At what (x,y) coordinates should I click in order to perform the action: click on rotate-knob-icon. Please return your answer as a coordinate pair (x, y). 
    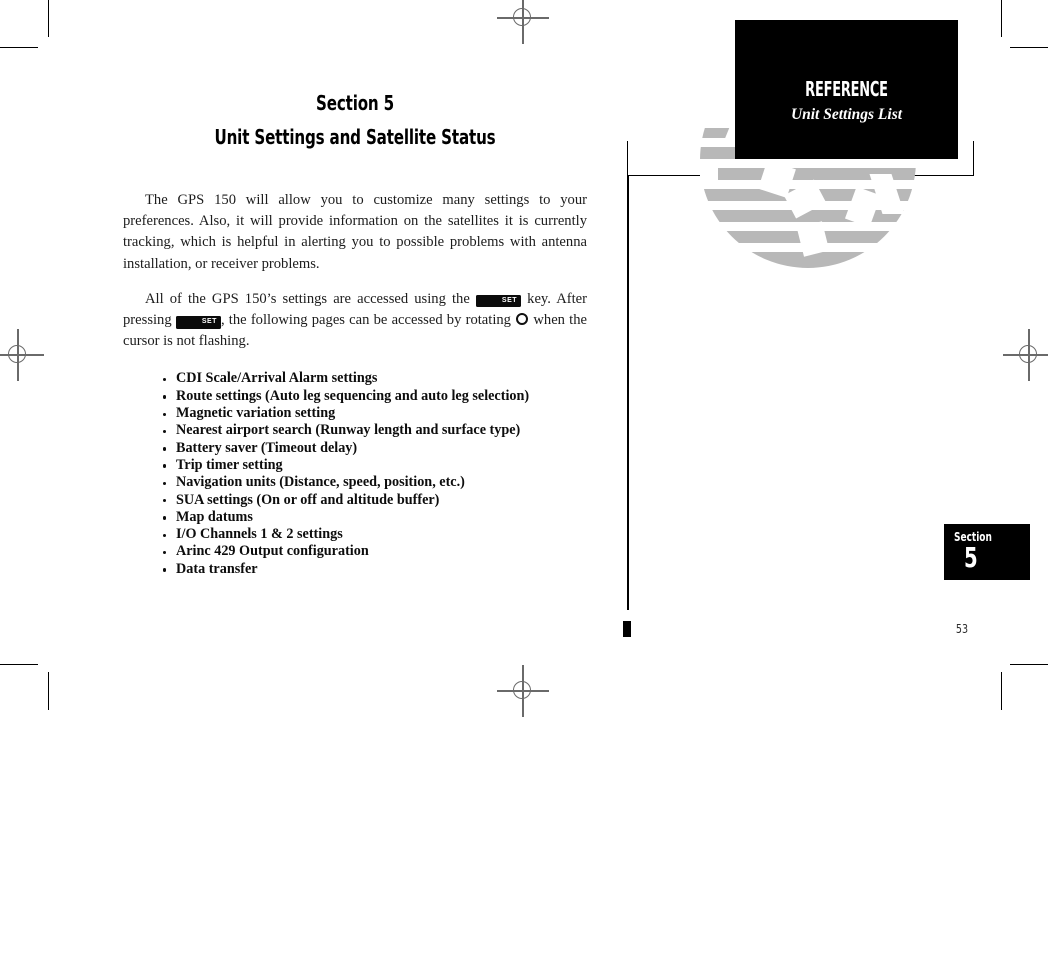
    Looking at the image, I should click on (522, 319).